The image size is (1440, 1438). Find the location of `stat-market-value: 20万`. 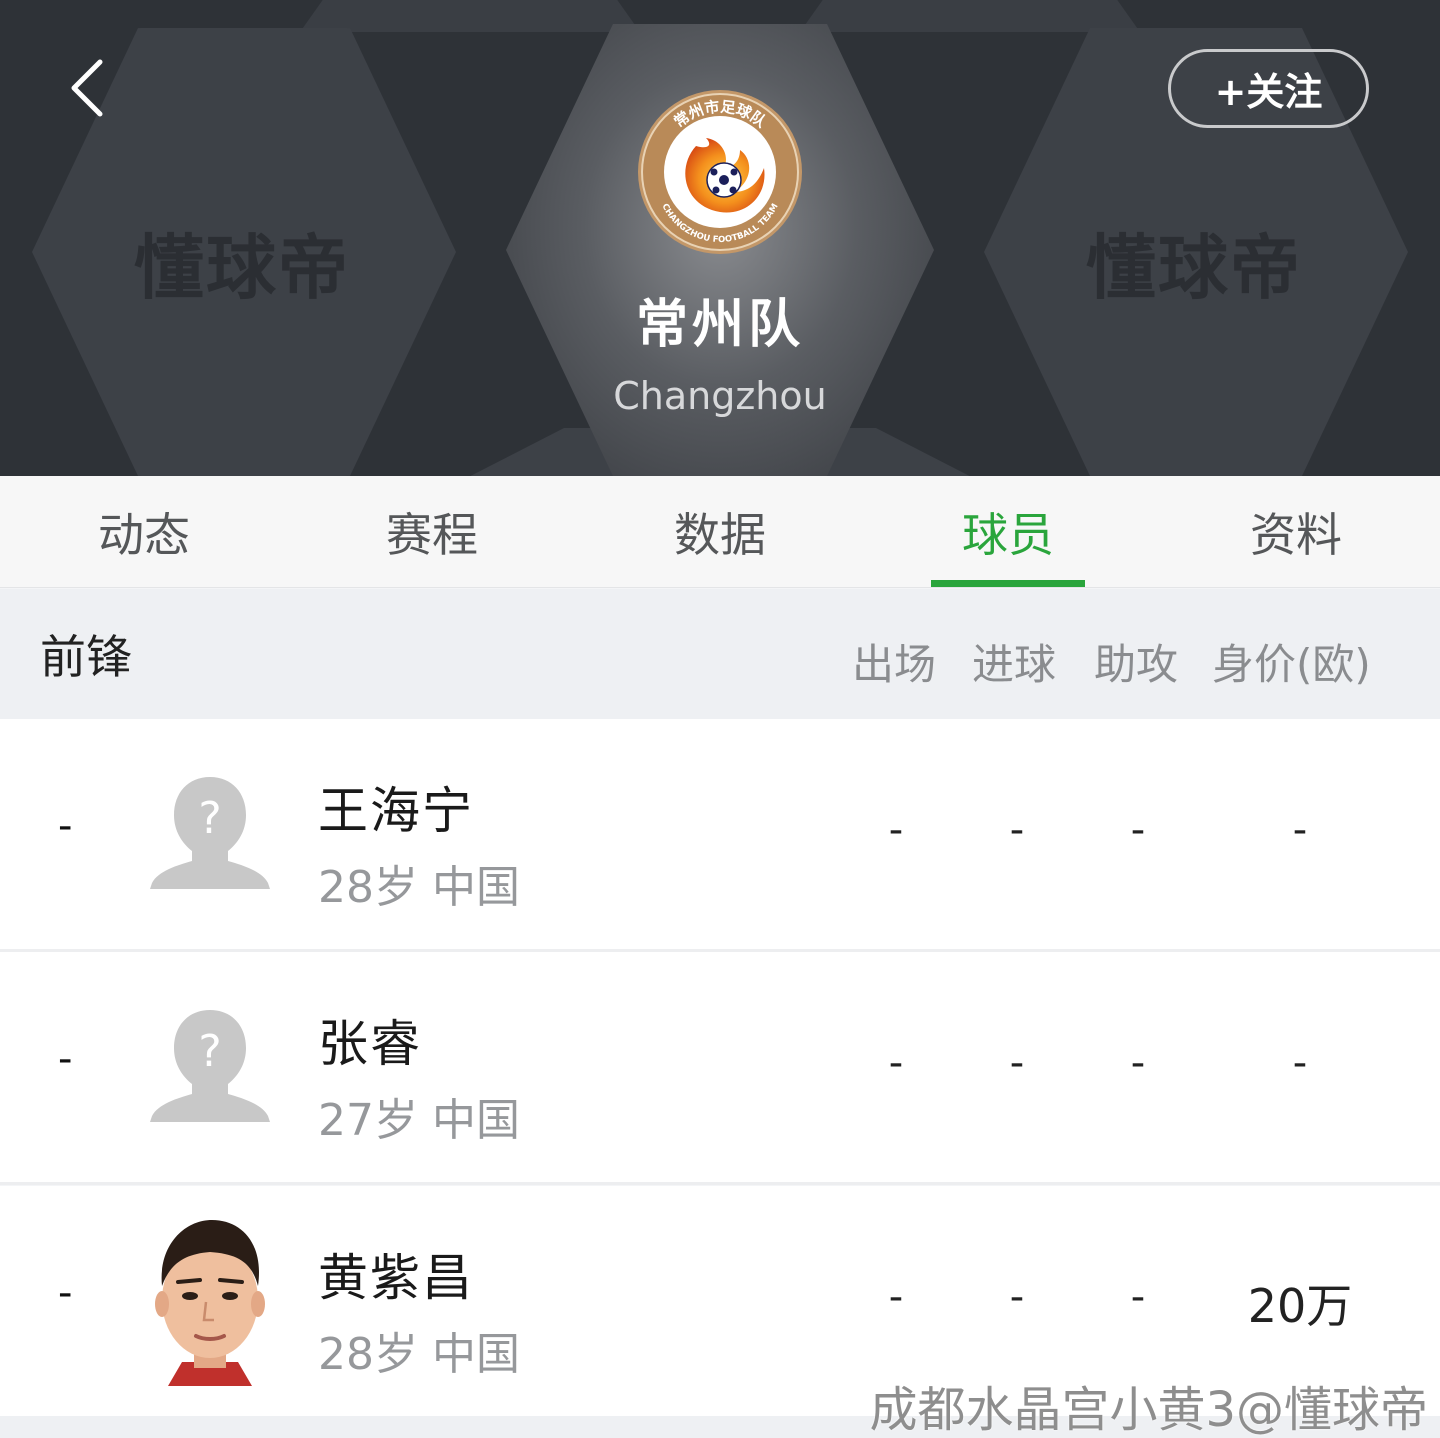

stat-market-value: 20万 is located at coordinates (1300, 1306).